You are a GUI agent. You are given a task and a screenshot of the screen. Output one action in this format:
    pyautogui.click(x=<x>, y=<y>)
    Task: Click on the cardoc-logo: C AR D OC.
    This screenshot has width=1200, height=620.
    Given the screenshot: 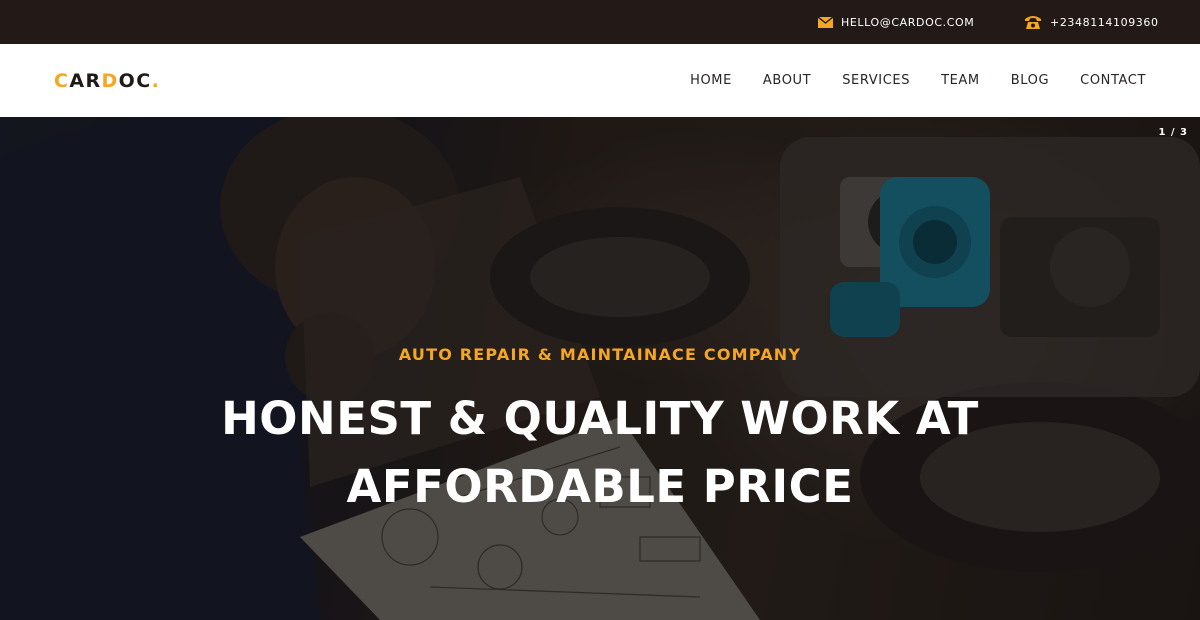 What is the action you would take?
    pyautogui.click(x=107, y=80)
    